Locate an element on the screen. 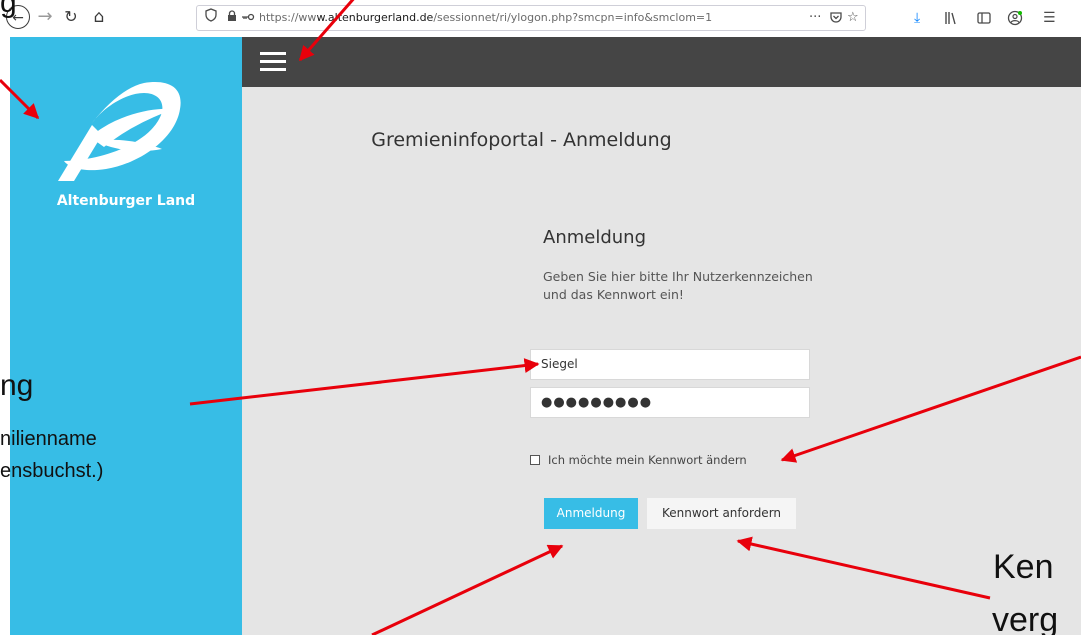 Image resolution: width=1081 pixels, height=635 pixels. arrow-to-menu is located at coordinates (326, 31).